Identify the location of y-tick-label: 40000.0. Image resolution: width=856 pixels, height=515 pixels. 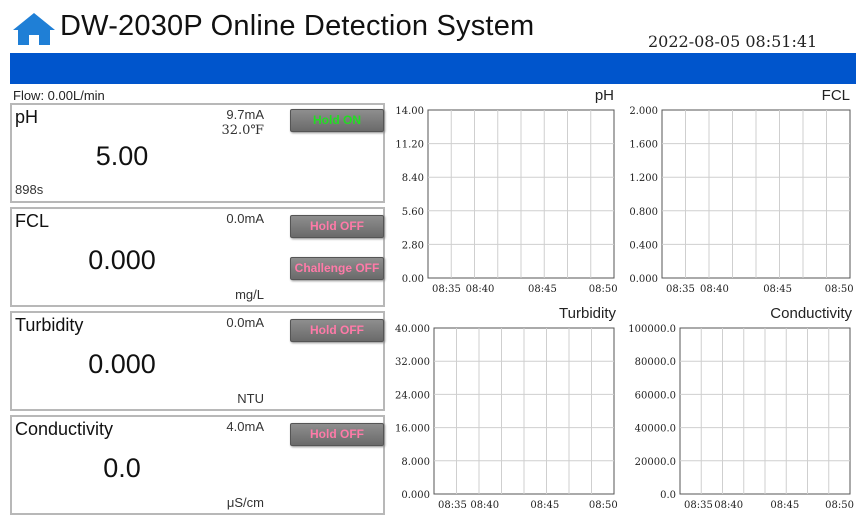
(655, 429).